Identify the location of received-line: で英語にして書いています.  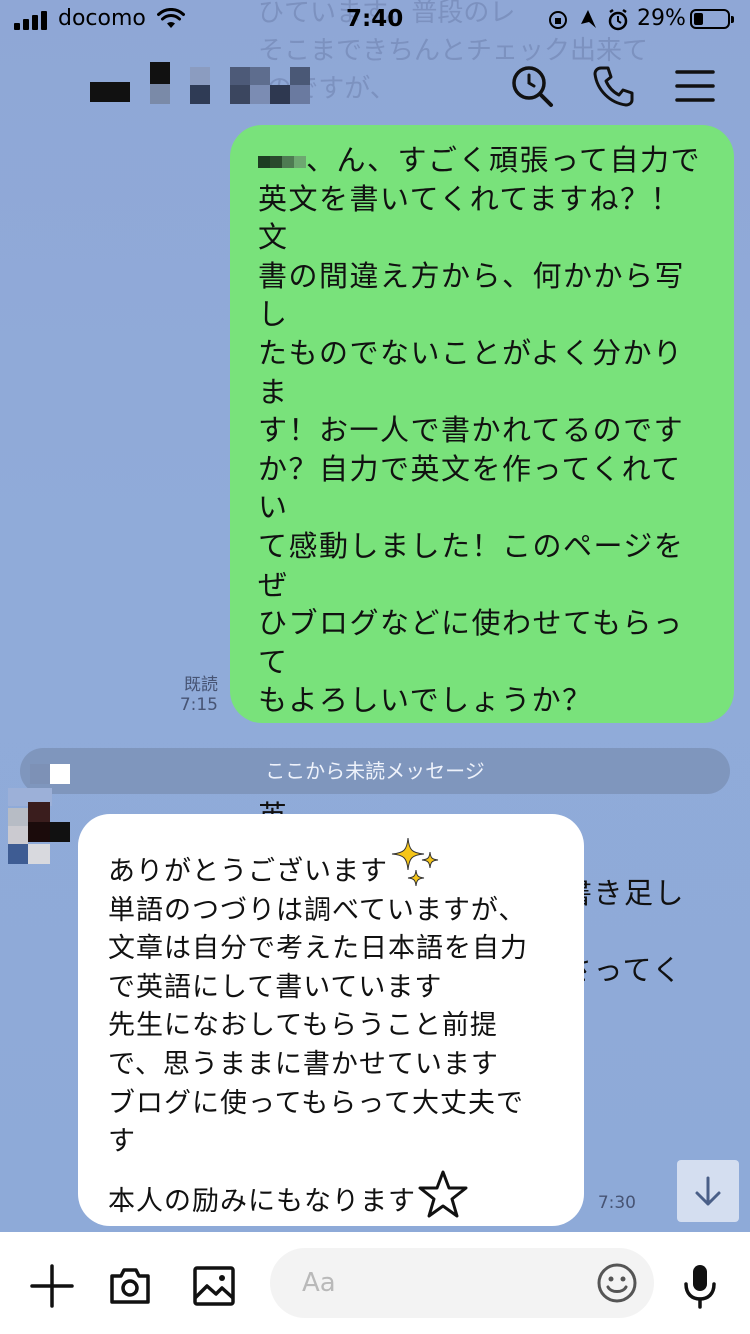
(275, 987).